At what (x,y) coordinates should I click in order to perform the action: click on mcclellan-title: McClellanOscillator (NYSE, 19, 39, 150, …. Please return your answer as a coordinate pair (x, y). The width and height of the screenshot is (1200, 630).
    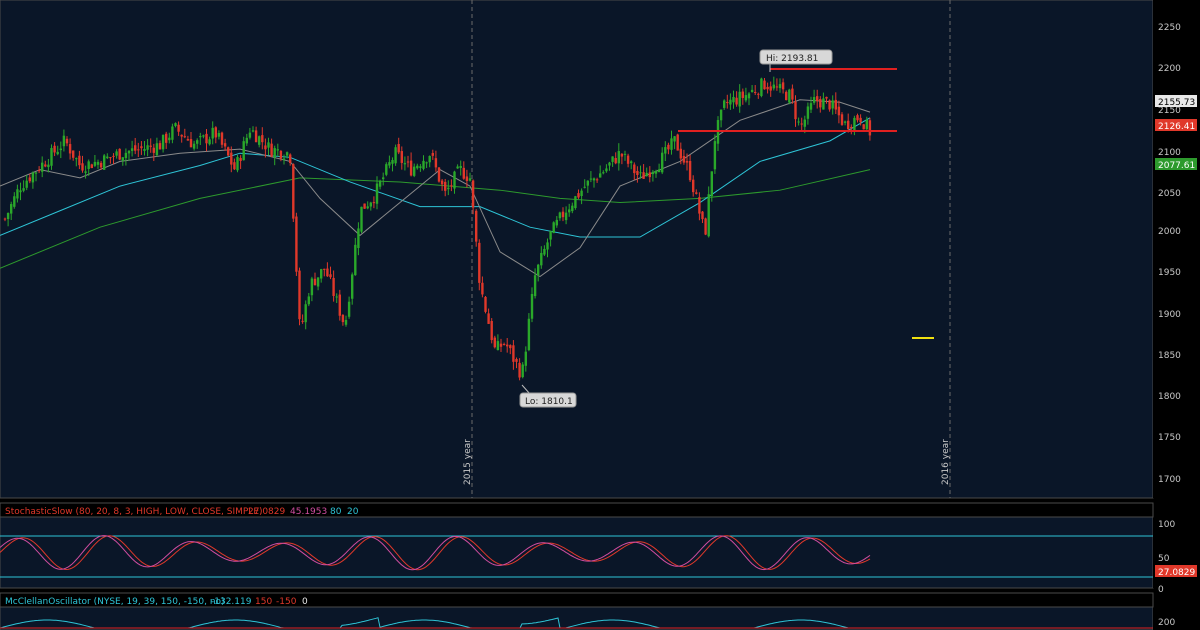
    Looking at the image, I should click on (115, 602).